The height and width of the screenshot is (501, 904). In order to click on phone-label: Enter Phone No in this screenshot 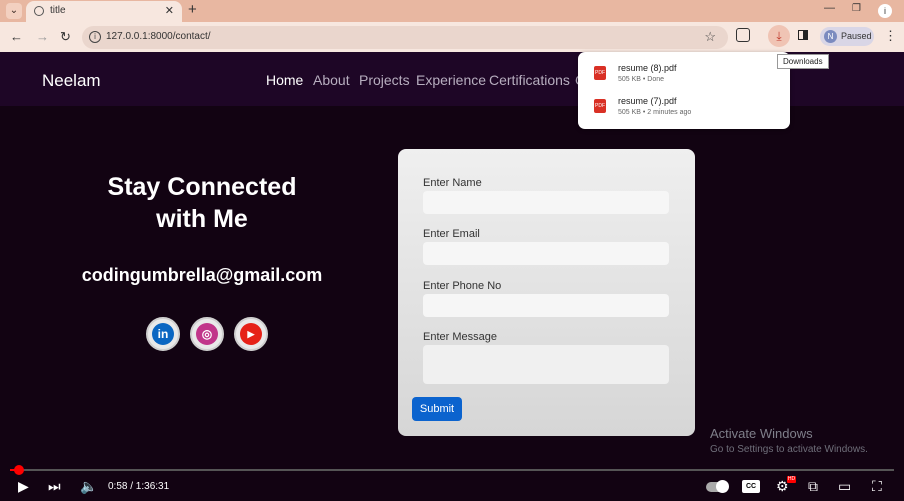, I will do `click(462, 286)`.